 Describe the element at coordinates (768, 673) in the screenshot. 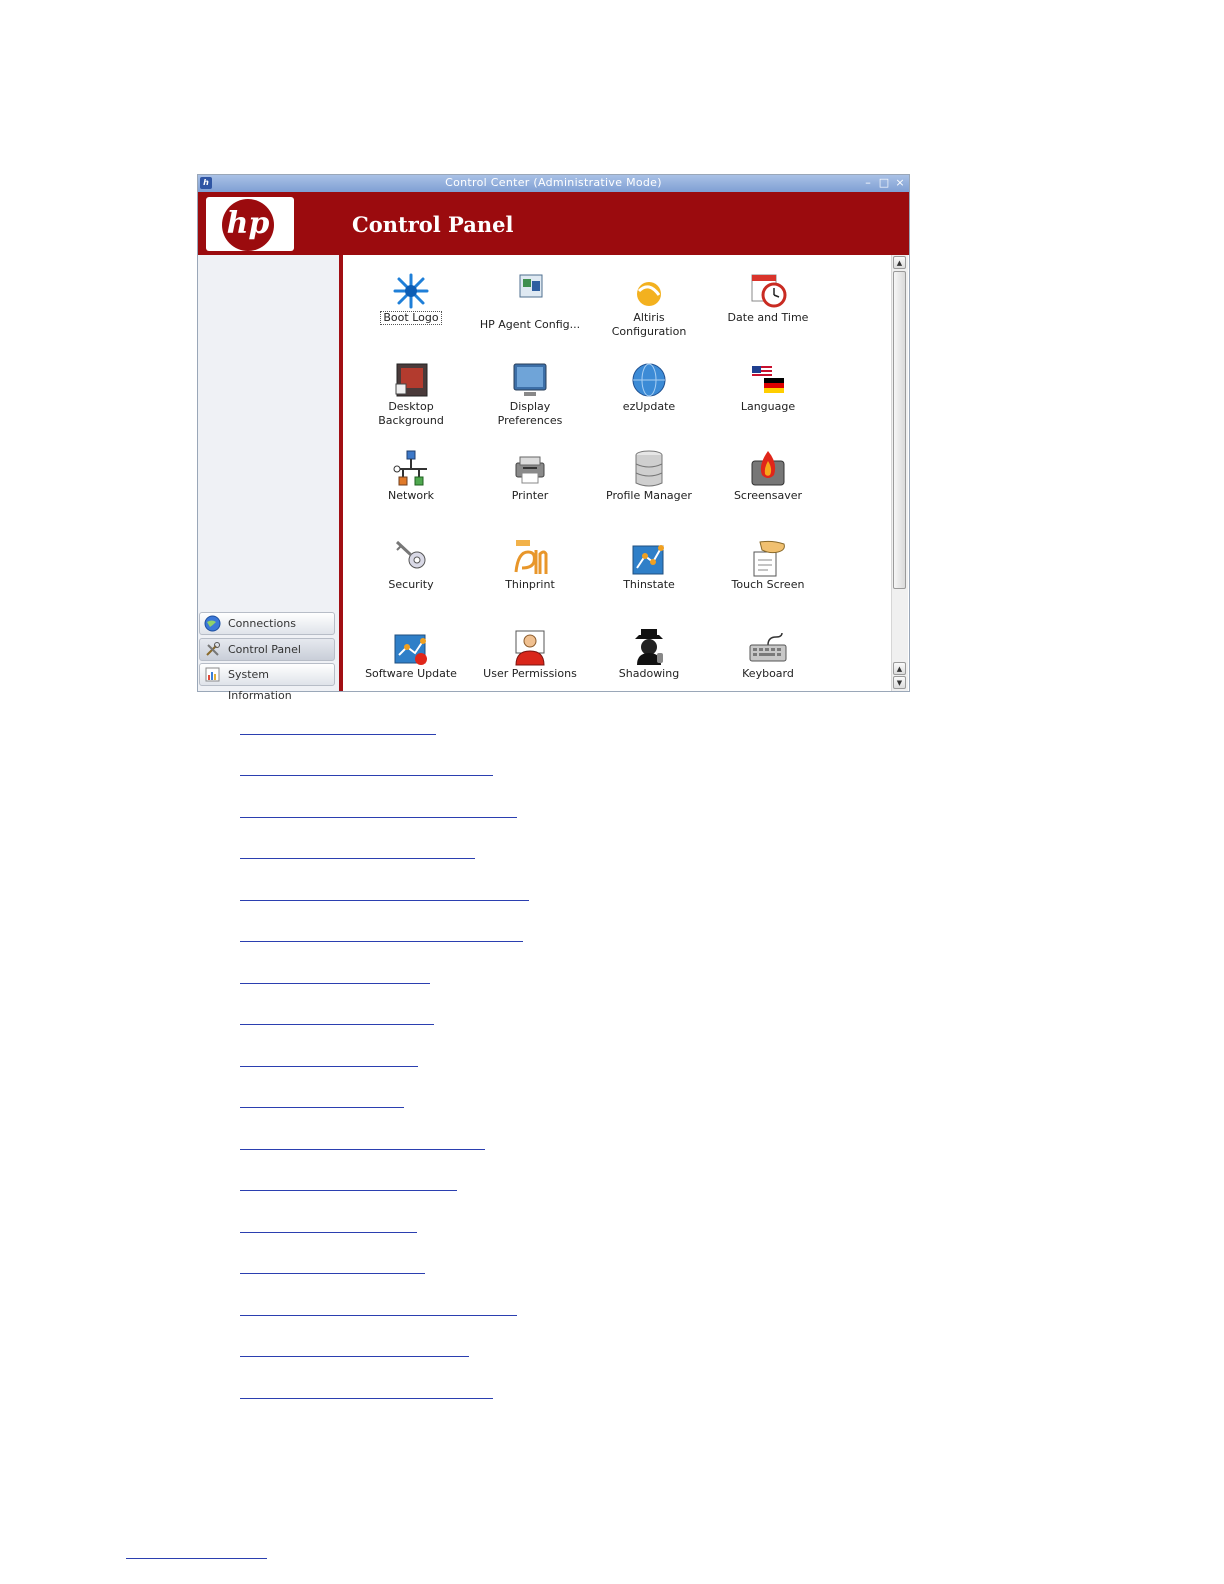

I see `item-label: Keyboard` at that location.